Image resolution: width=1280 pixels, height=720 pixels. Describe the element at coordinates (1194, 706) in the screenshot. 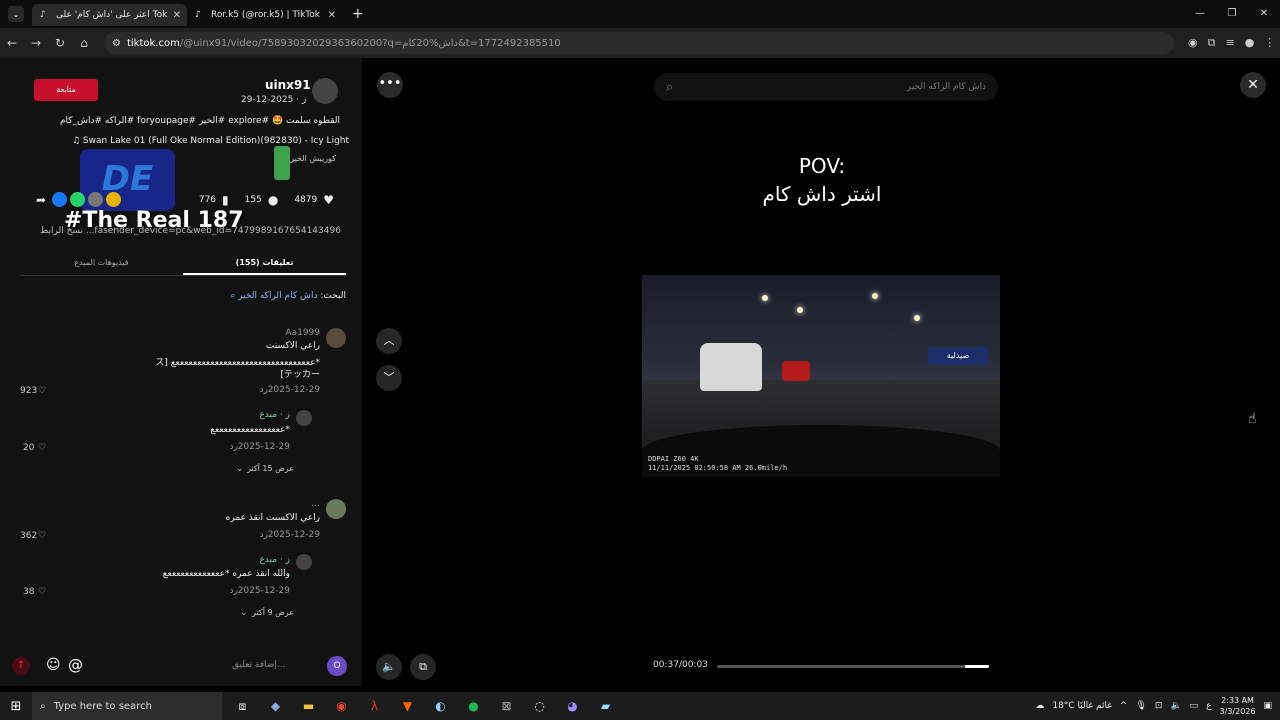

I see `battery-icon: ▭` at that location.